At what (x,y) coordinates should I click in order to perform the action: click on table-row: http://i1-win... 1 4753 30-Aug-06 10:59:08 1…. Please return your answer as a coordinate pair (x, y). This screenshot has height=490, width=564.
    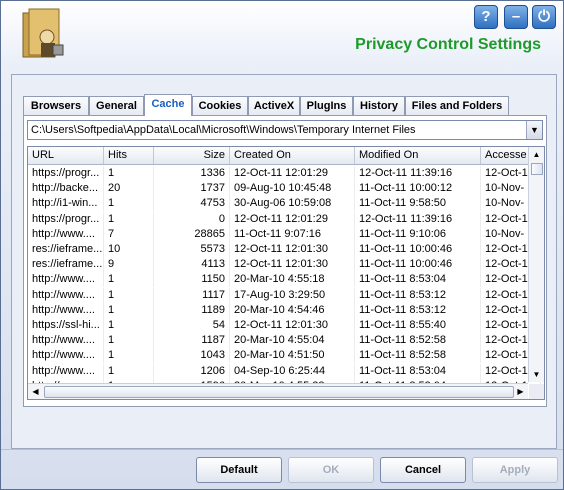
    Looking at the image, I should click on (284, 204).